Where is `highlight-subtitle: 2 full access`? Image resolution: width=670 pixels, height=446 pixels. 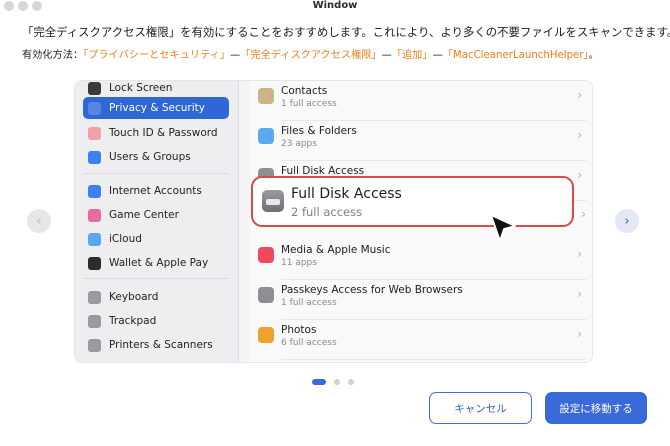 highlight-subtitle: 2 full access is located at coordinates (327, 212).